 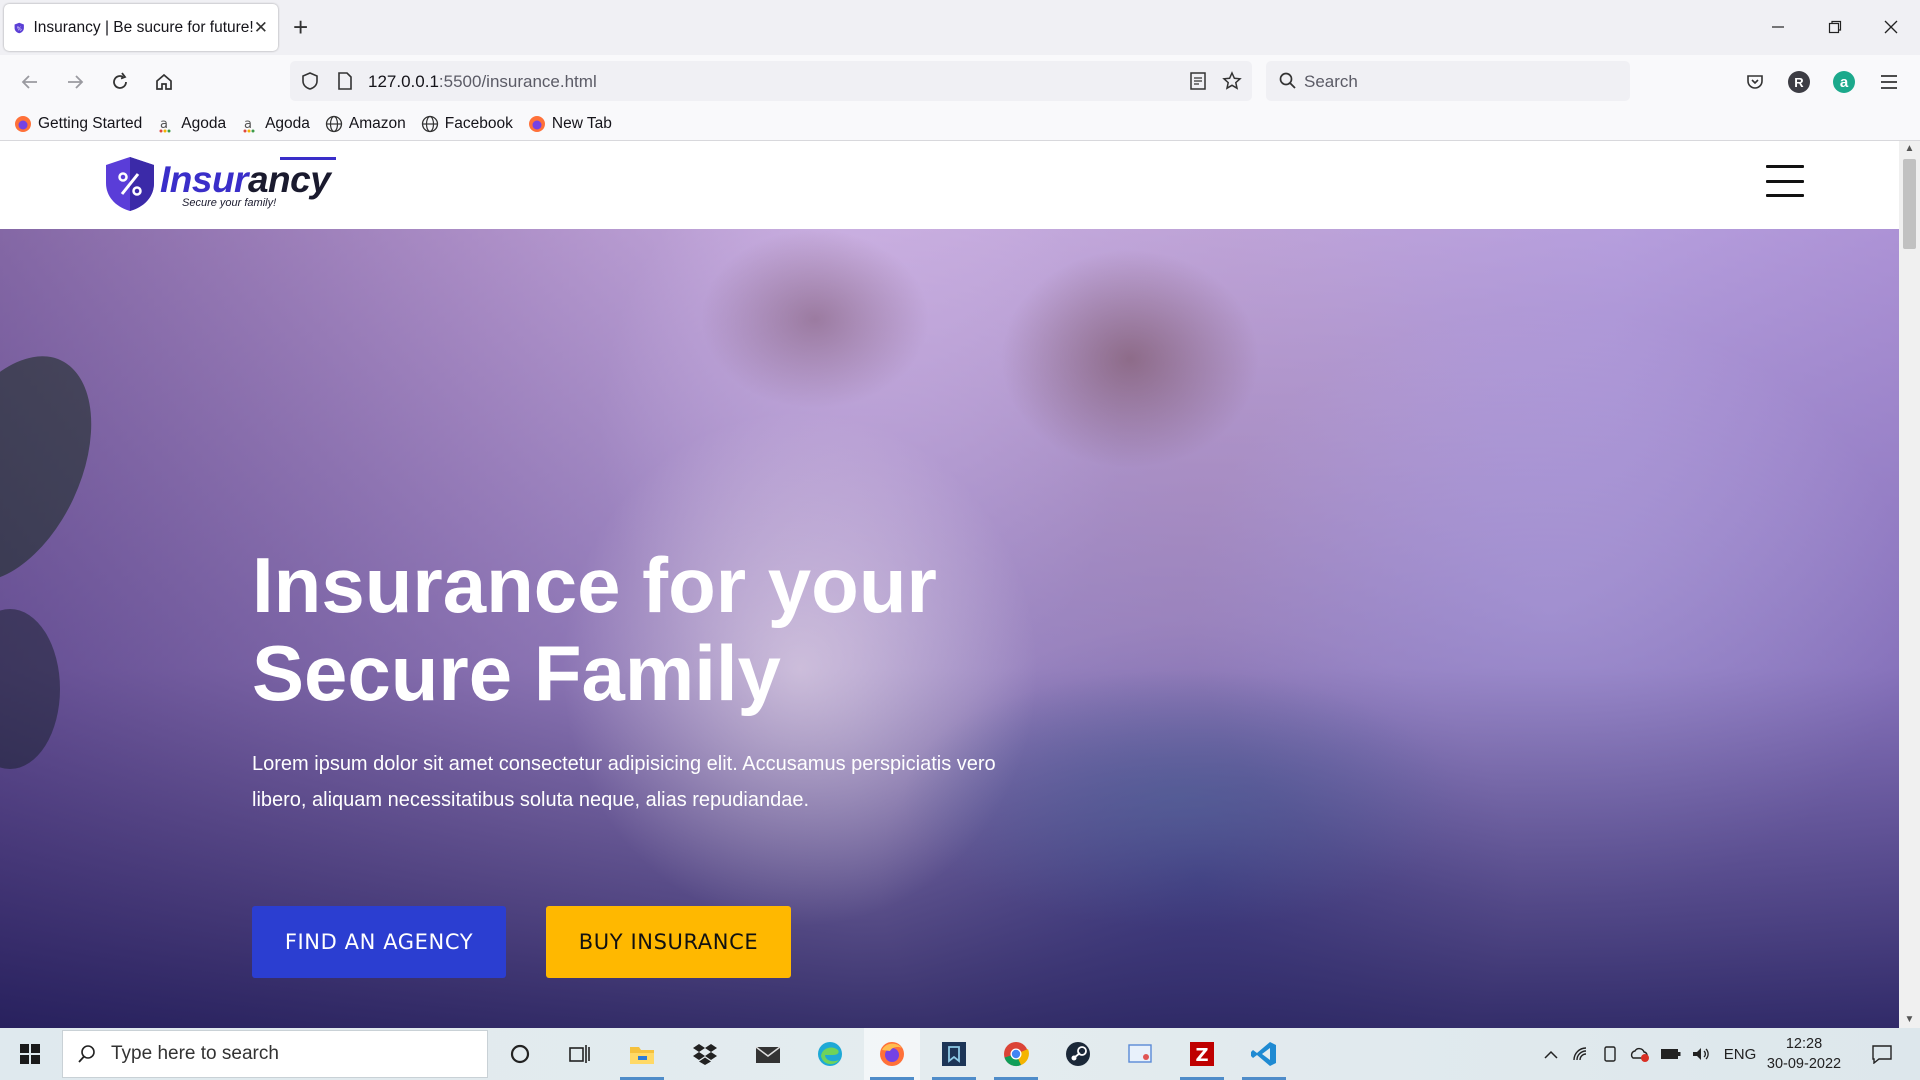 What do you see at coordinates (164, 82) in the screenshot?
I see `home-icon` at bounding box center [164, 82].